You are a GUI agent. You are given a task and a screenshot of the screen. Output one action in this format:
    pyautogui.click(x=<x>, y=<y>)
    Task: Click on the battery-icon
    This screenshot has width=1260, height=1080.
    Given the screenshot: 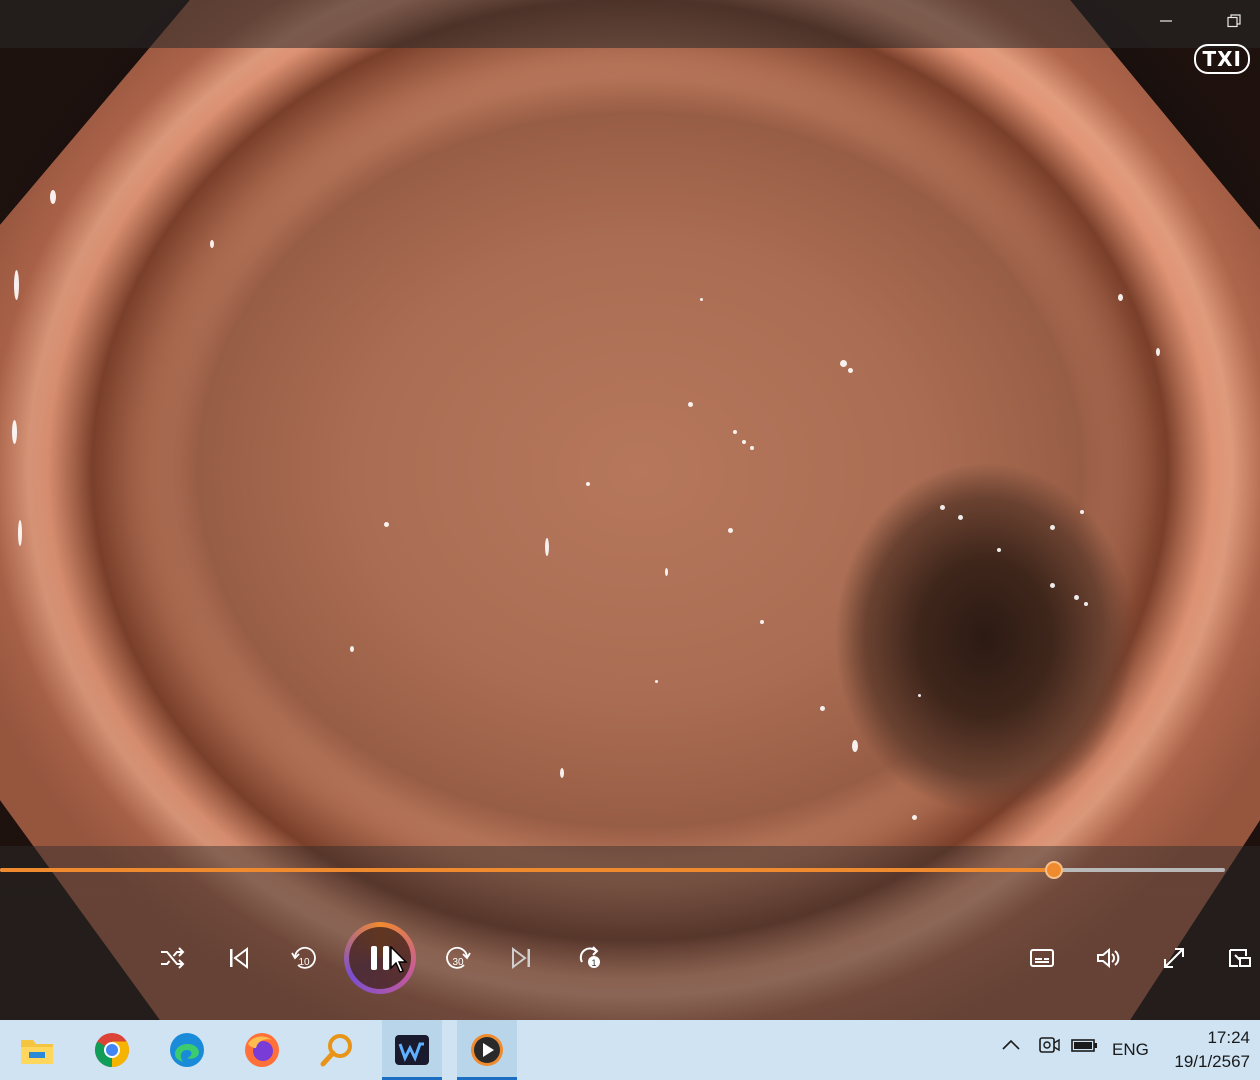 What is the action you would take?
    pyautogui.click(x=1084, y=1045)
    